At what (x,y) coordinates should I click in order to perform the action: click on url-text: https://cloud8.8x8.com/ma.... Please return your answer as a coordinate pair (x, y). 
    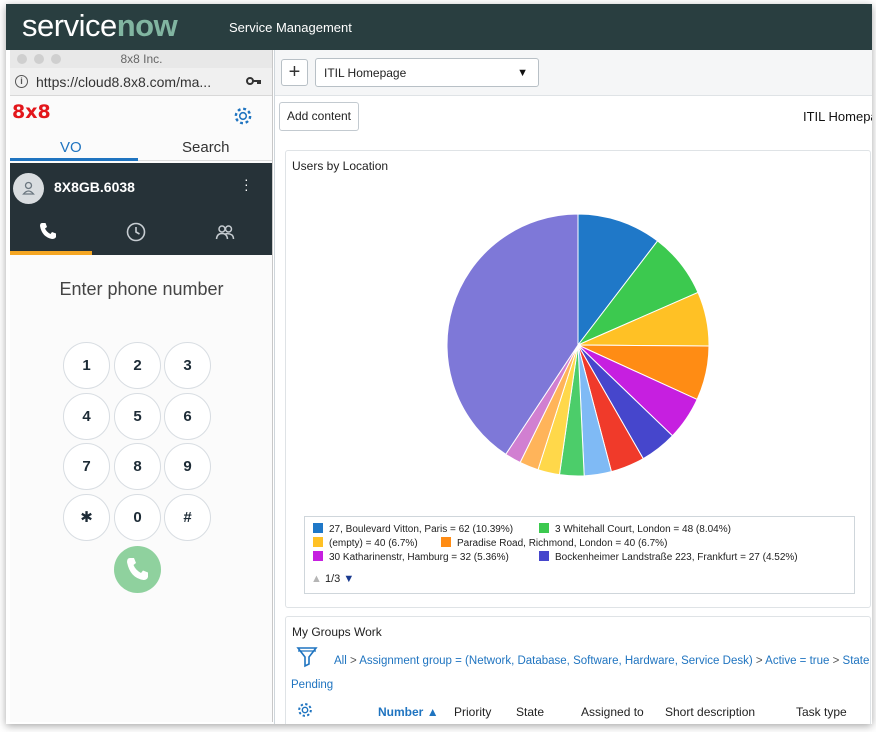
    Looking at the image, I should click on (124, 82).